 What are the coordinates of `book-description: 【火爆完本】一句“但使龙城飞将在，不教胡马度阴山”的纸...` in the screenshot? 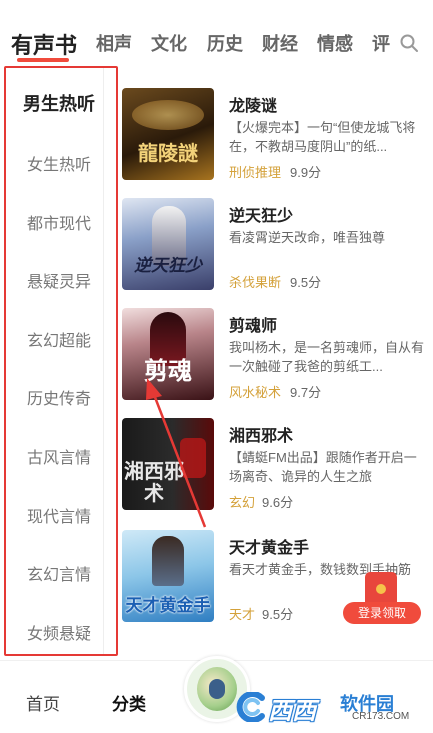 It's located at (322, 137).